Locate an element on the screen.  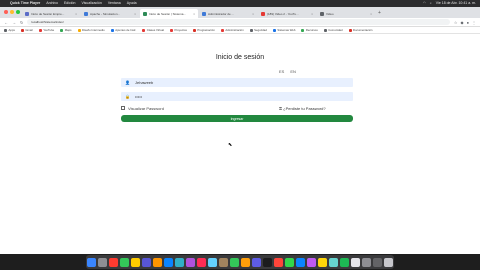
menu-edicion: Edición is located at coordinates (69, 3).